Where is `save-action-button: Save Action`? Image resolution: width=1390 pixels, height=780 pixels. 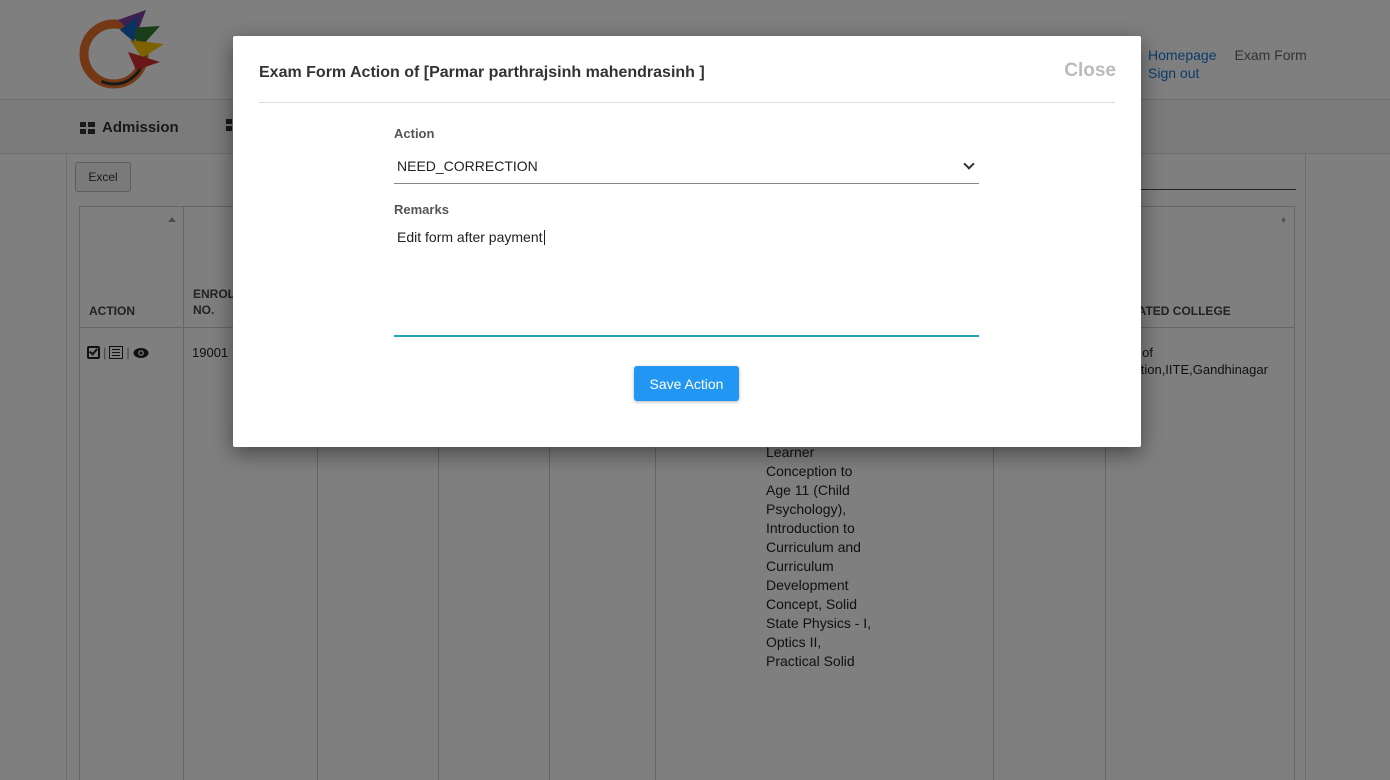 save-action-button: Save Action is located at coordinates (686, 383).